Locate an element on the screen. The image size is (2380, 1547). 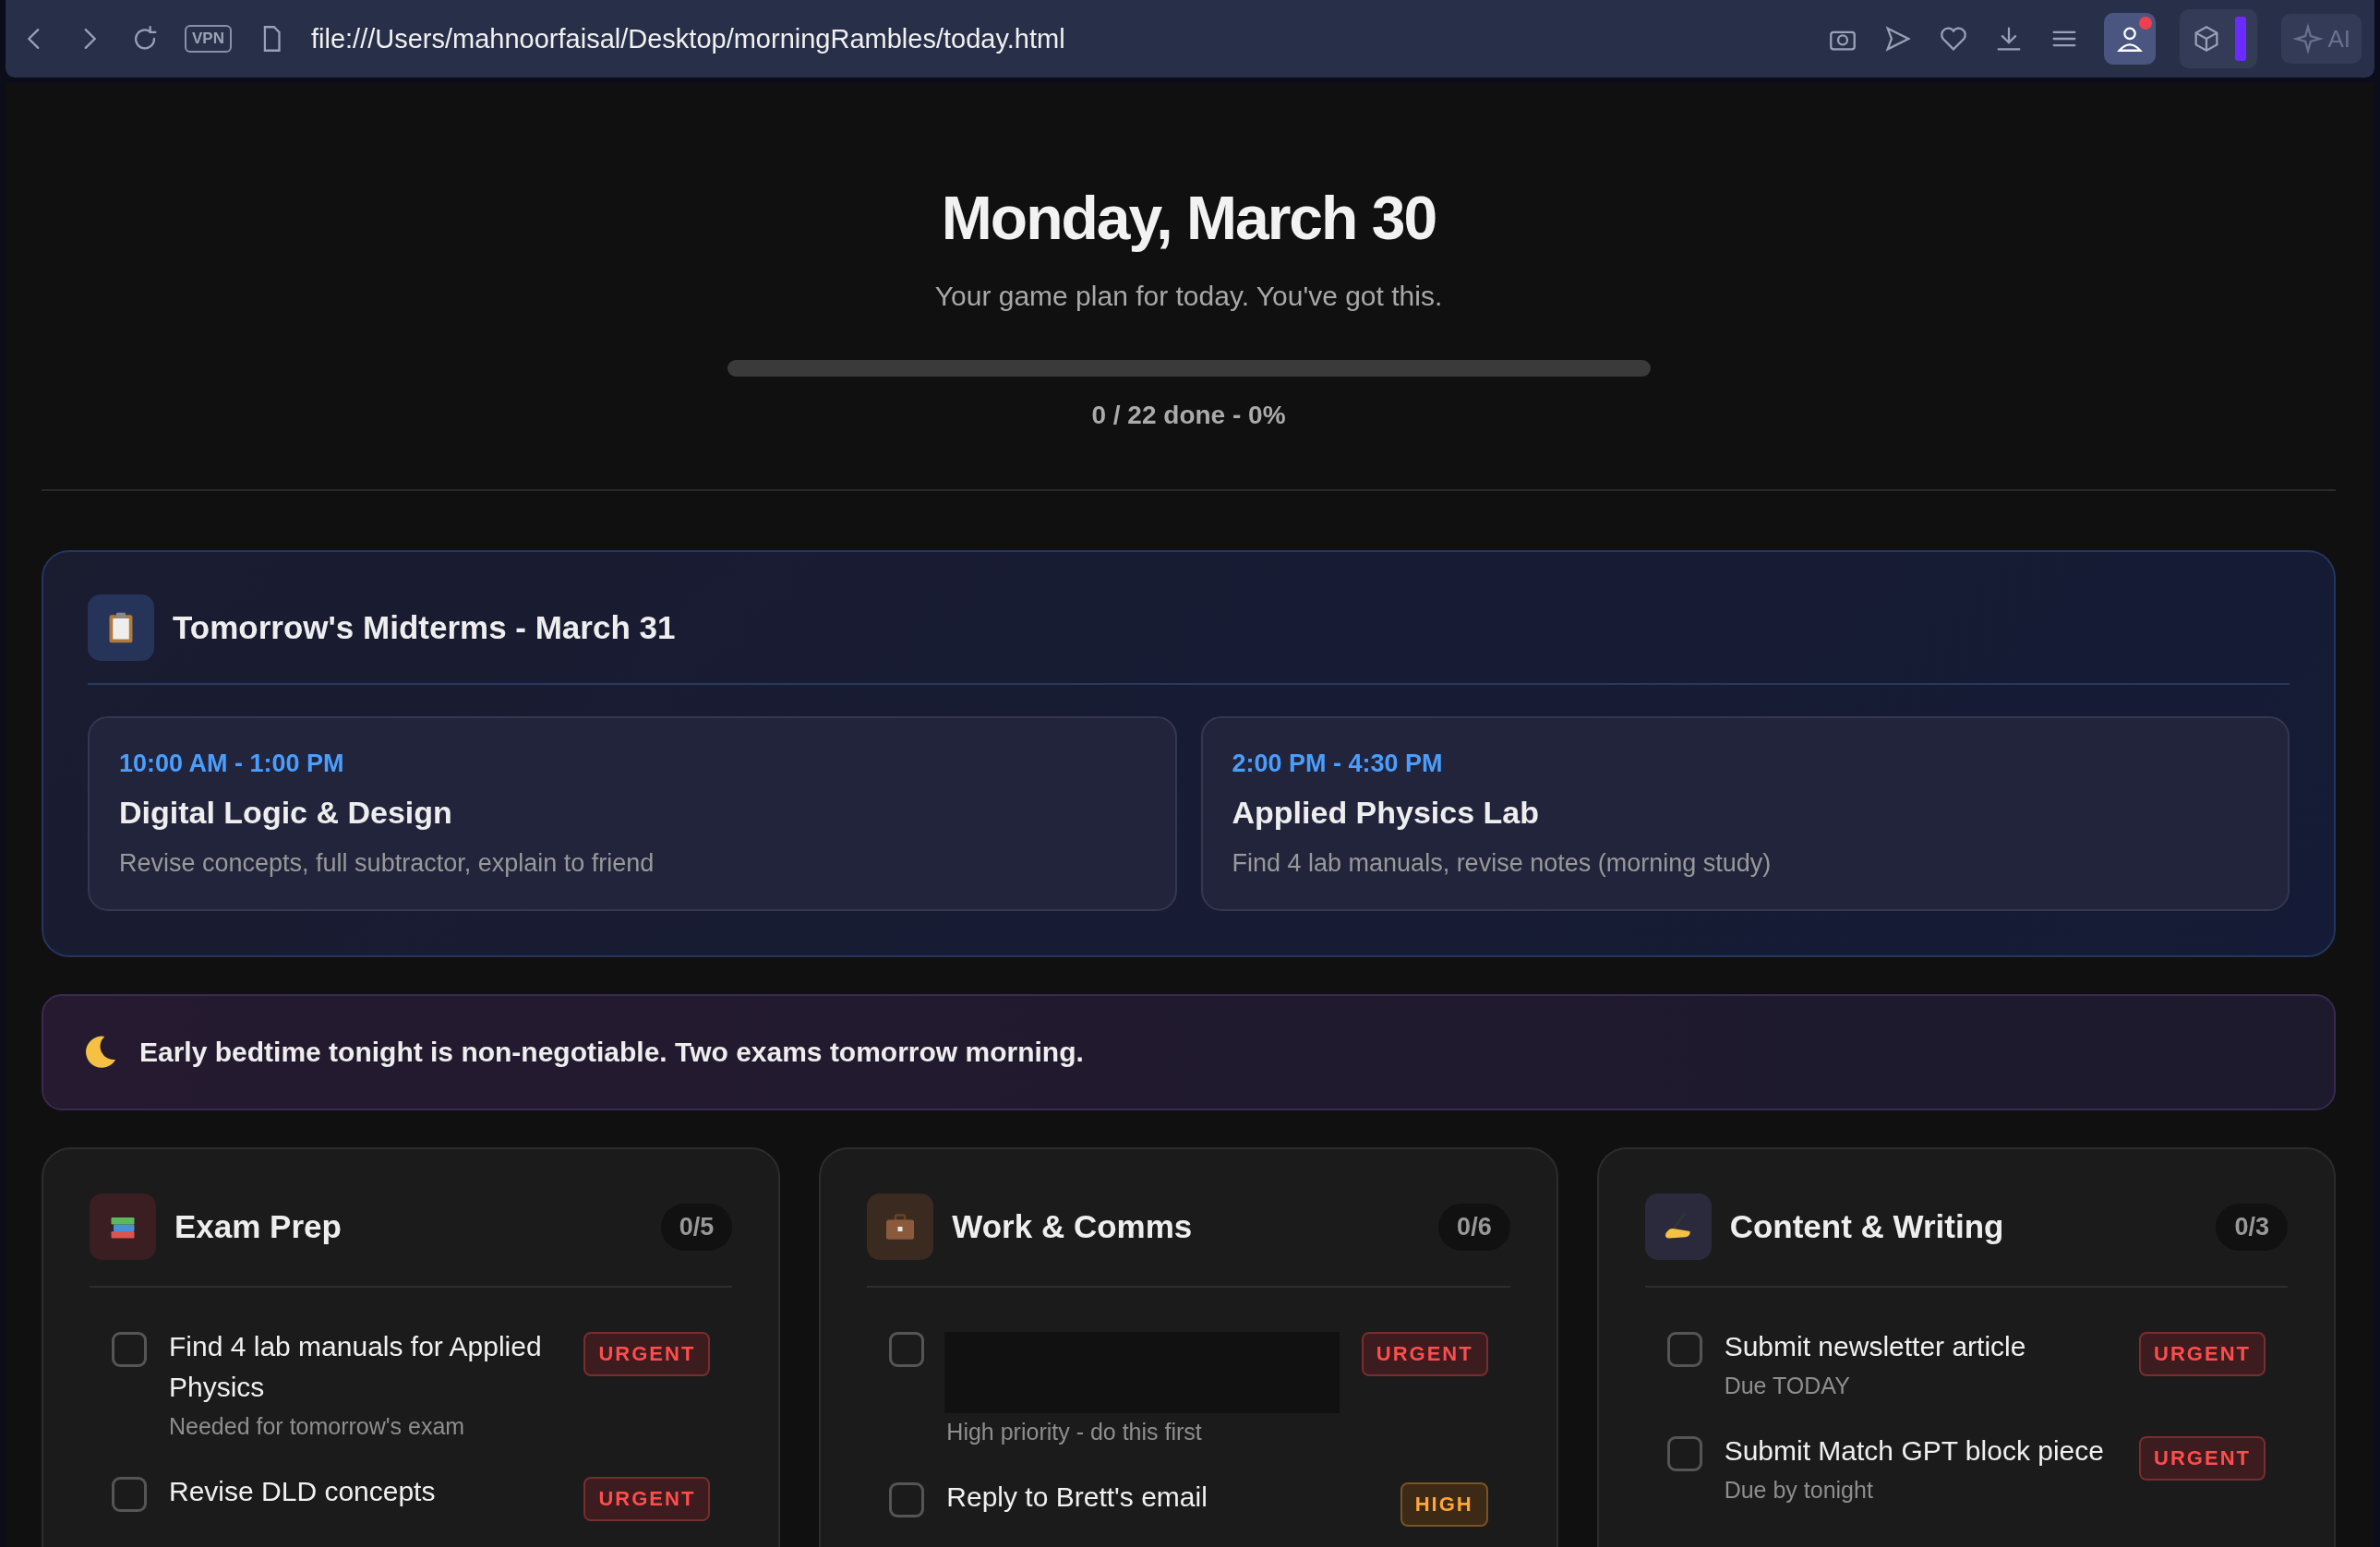
section-title: Content & Writing is located at coordinates (1867, 1226).